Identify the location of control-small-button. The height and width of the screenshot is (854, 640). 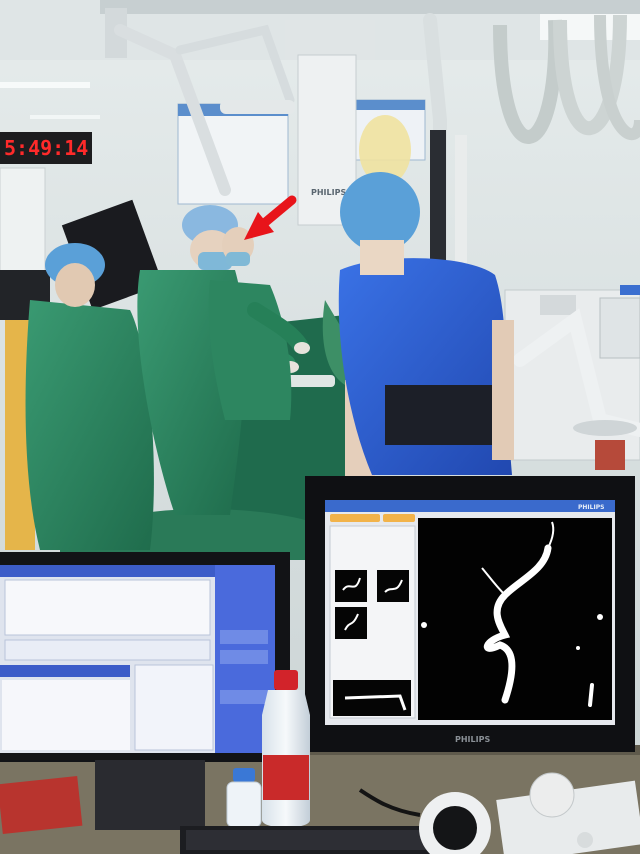
(585, 840).